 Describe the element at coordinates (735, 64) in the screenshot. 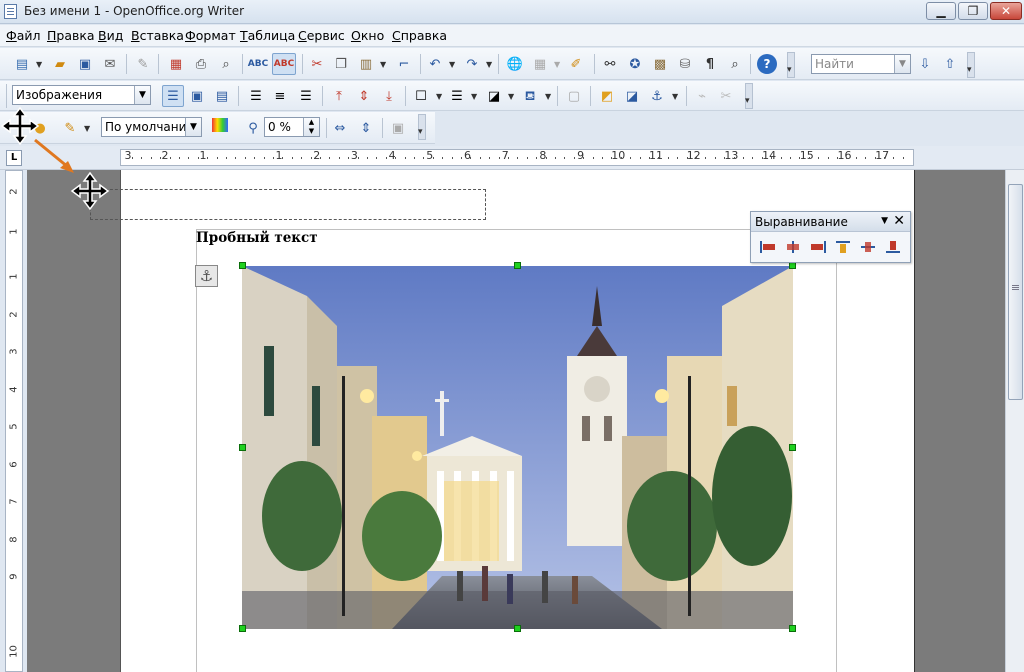

I see `zoom-icon: ⌕` at that location.